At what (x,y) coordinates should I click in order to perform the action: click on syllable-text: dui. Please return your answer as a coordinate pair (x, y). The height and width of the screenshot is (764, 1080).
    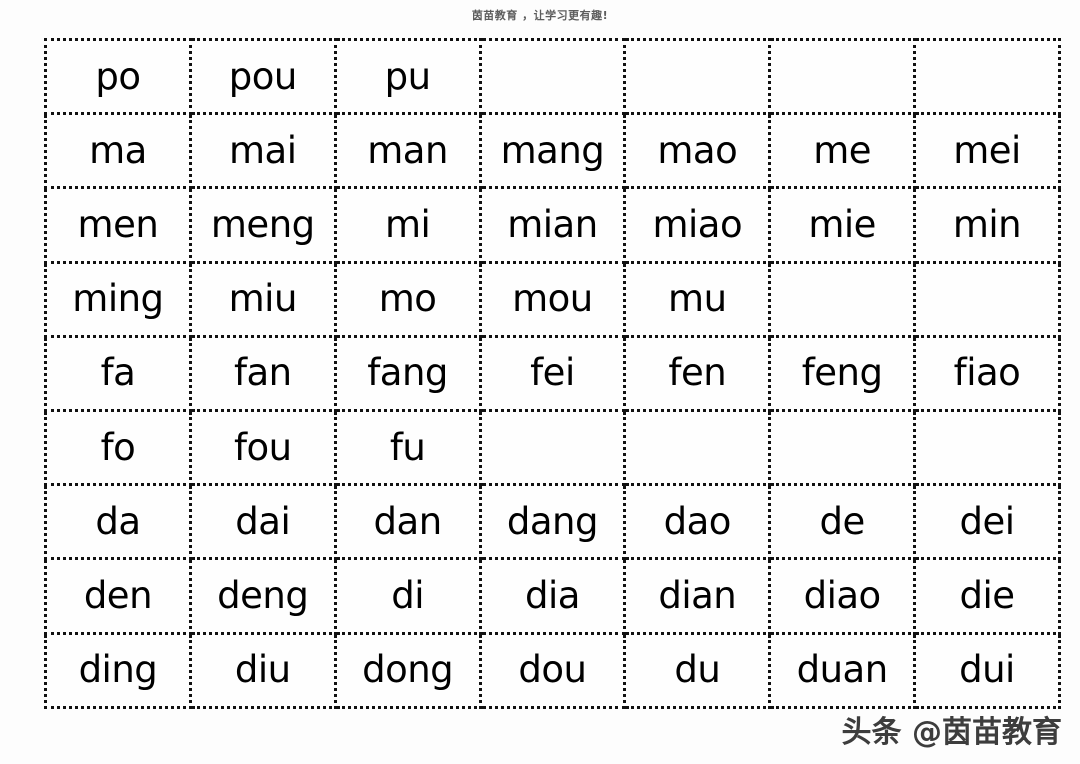
    Looking at the image, I should click on (987, 670).